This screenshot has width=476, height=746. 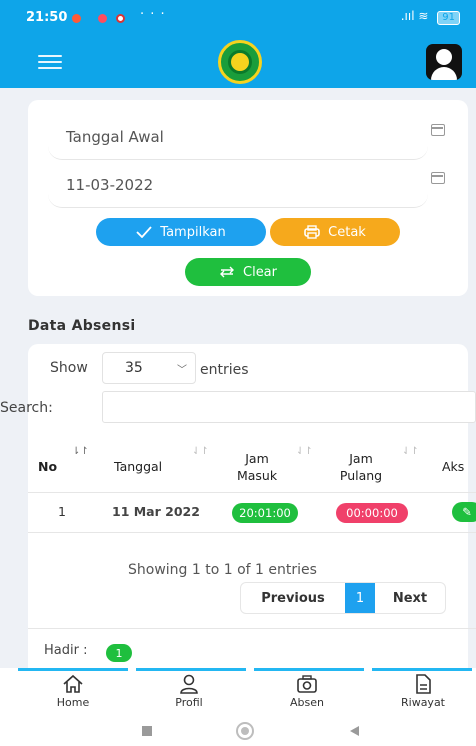 What do you see at coordinates (360, 598) in the screenshot?
I see `pagination-page-1: 1` at bounding box center [360, 598].